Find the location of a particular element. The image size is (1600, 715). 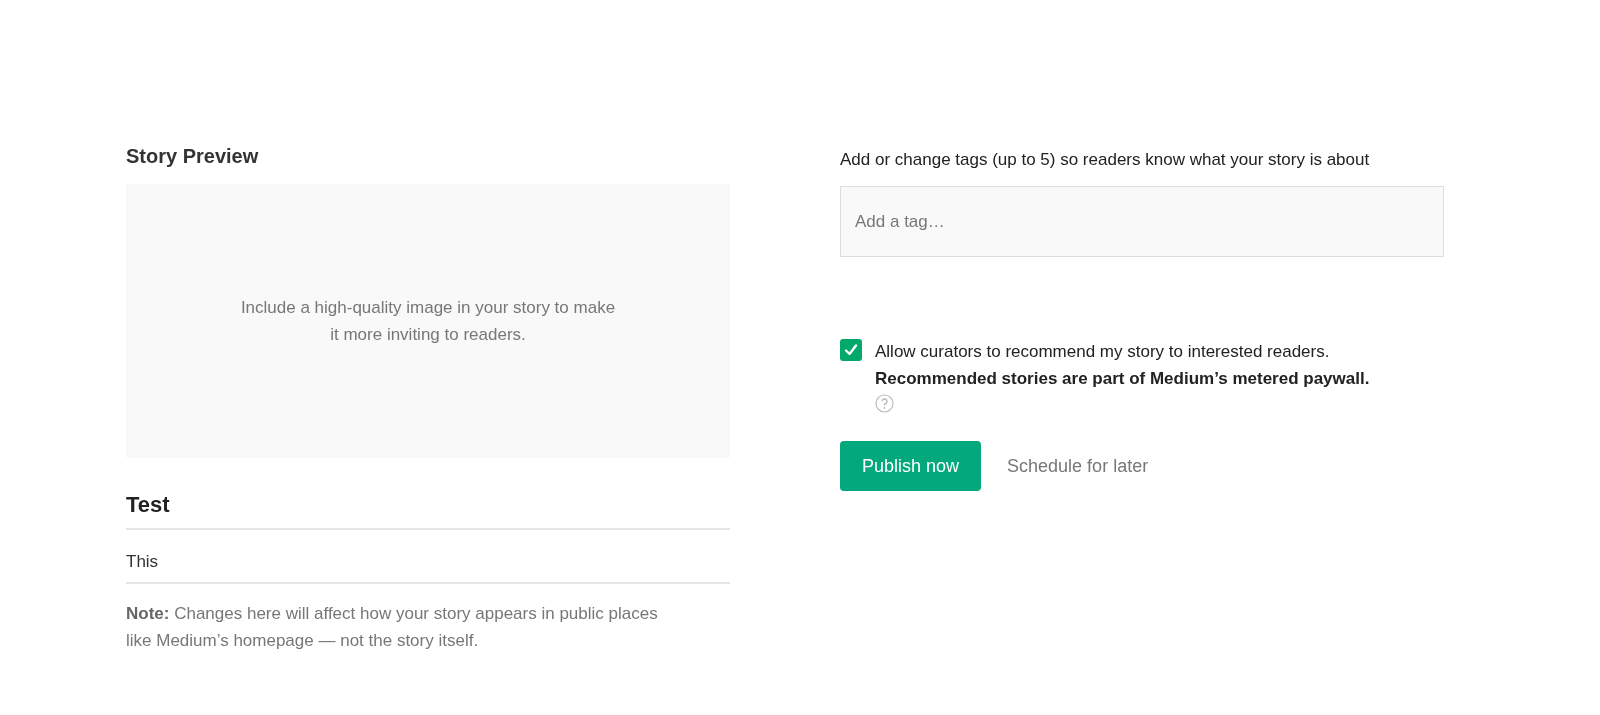

schedule-link: Schedule for later is located at coordinates (1078, 466).